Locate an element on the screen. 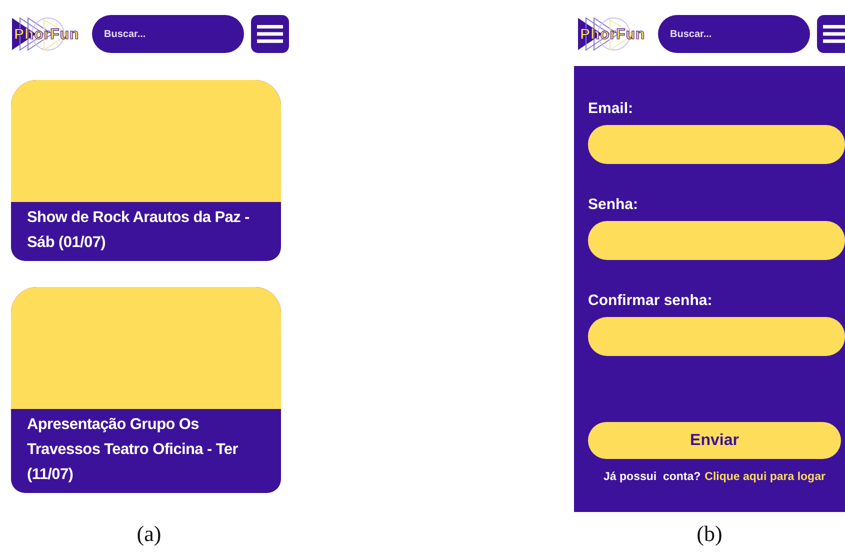  login-link: Clique aqui para logar is located at coordinates (765, 477).